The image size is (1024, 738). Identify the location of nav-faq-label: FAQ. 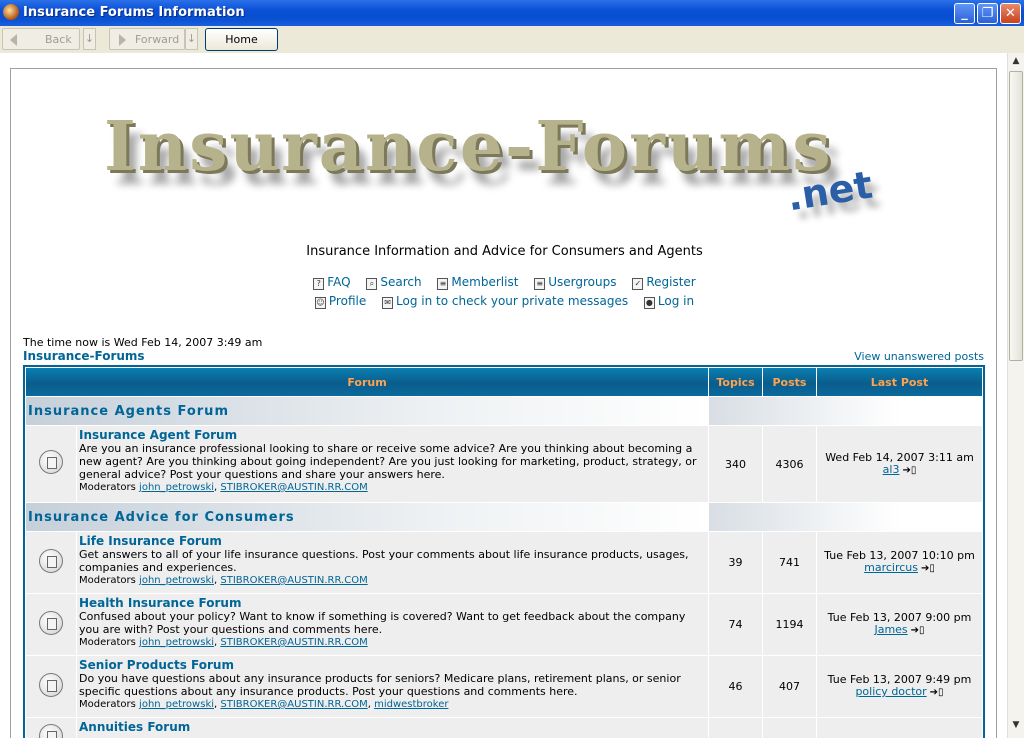
(339, 282).